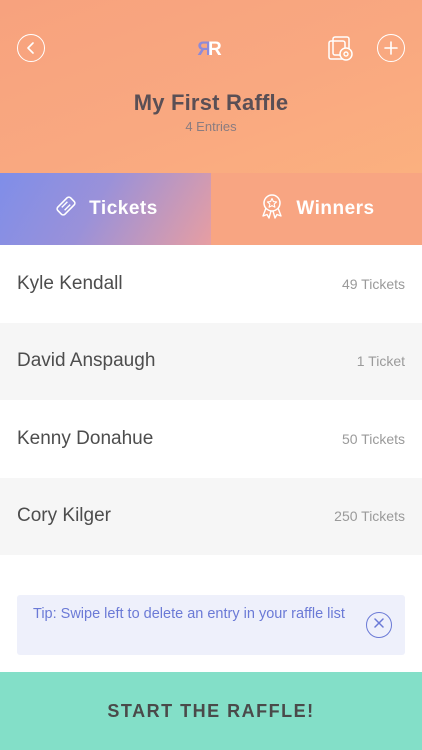 This screenshot has width=422, height=750. I want to click on close-icon, so click(379, 625).